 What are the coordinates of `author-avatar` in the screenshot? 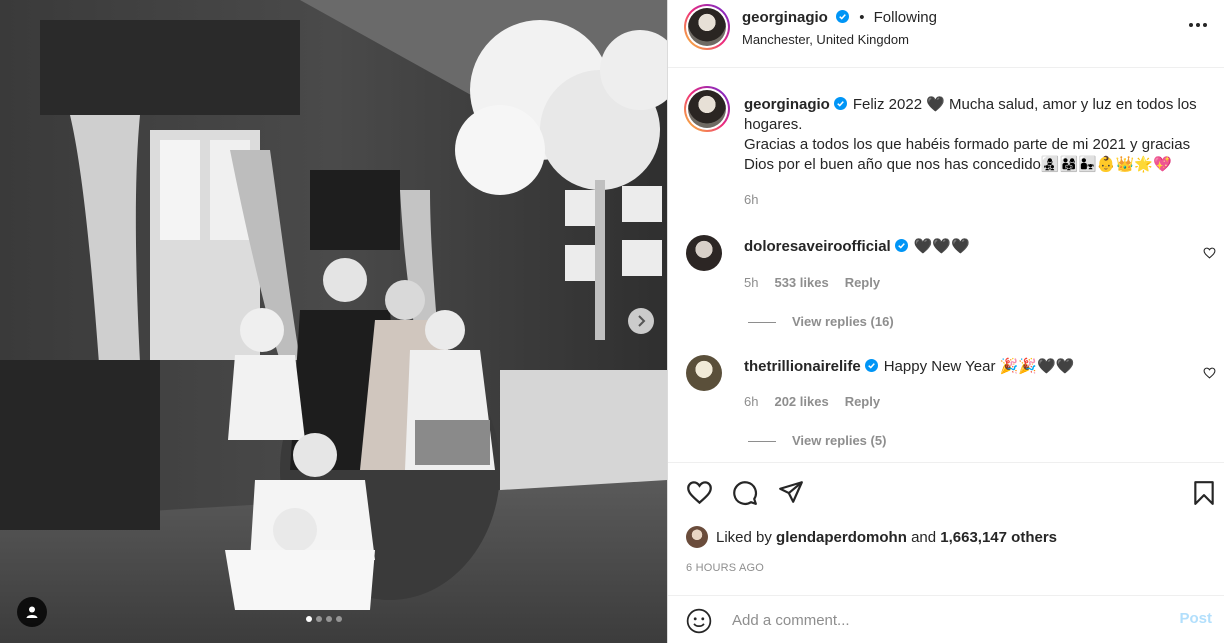 It's located at (707, 27).